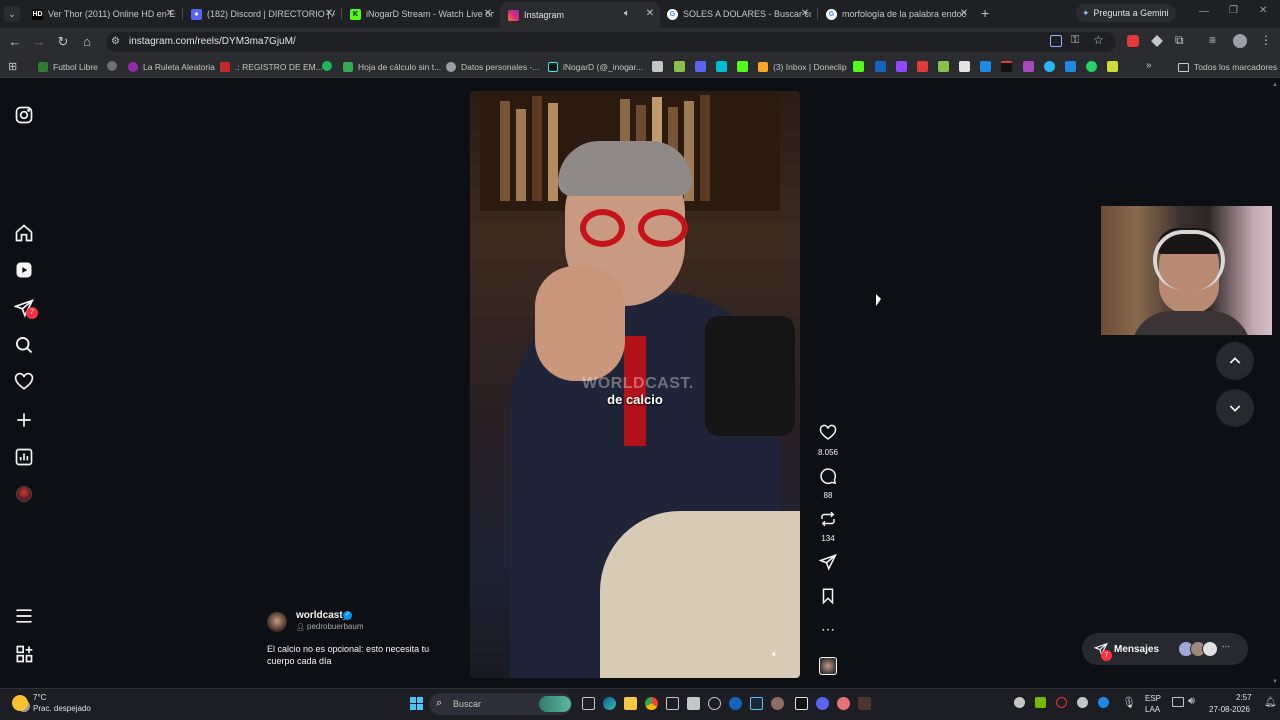 This screenshot has width=1280, height=720. I want to click on notification-bell-icon: 🔔︎, so click(1270, 702).